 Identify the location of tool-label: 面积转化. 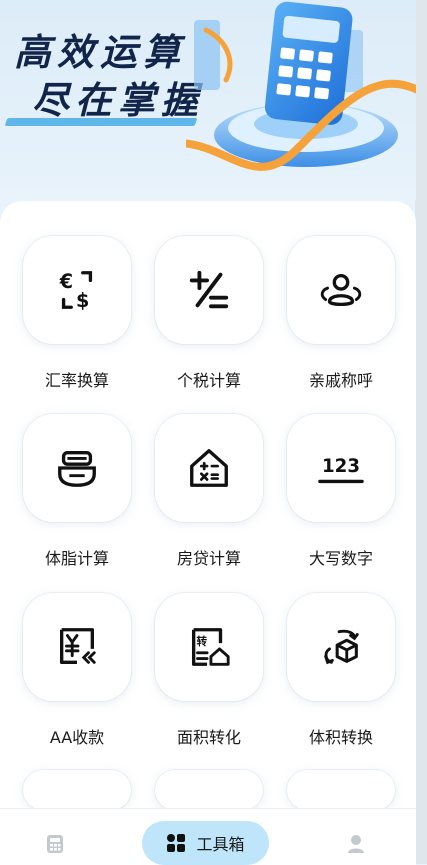
(208, 737).